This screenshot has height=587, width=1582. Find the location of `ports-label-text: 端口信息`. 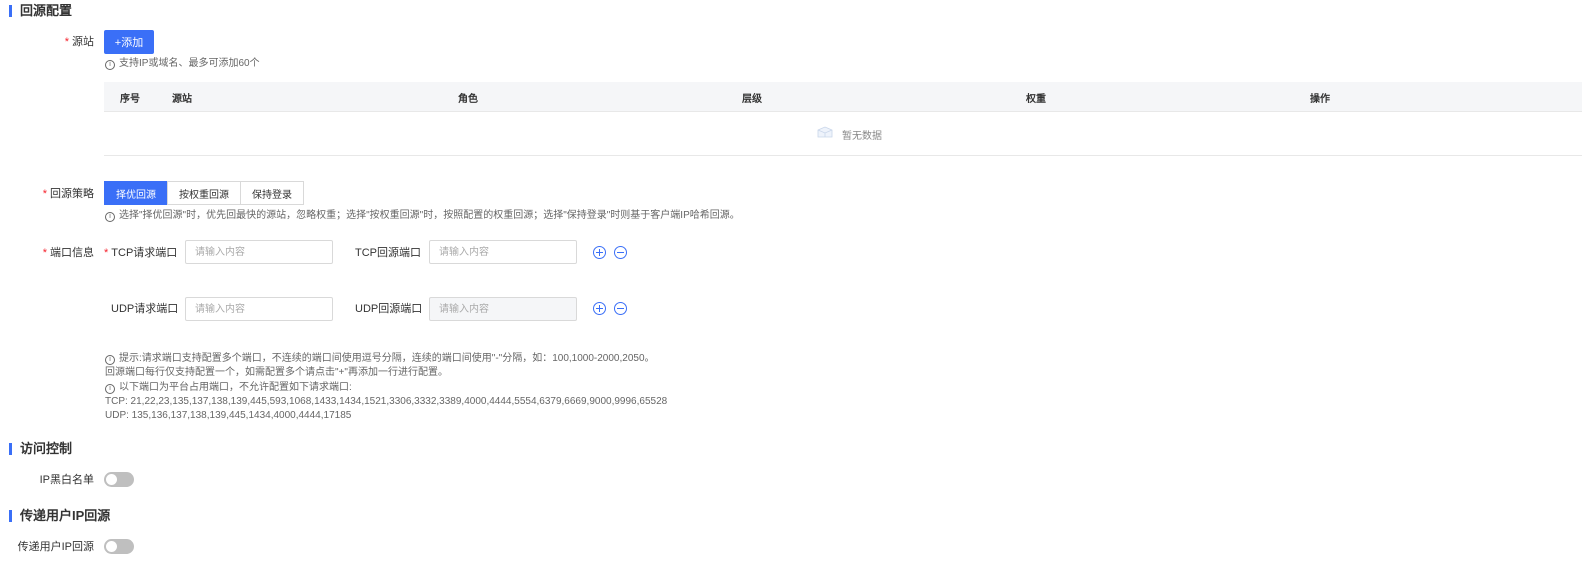

ports-label-text: 端口信息 is located at coordinates (72, 253).